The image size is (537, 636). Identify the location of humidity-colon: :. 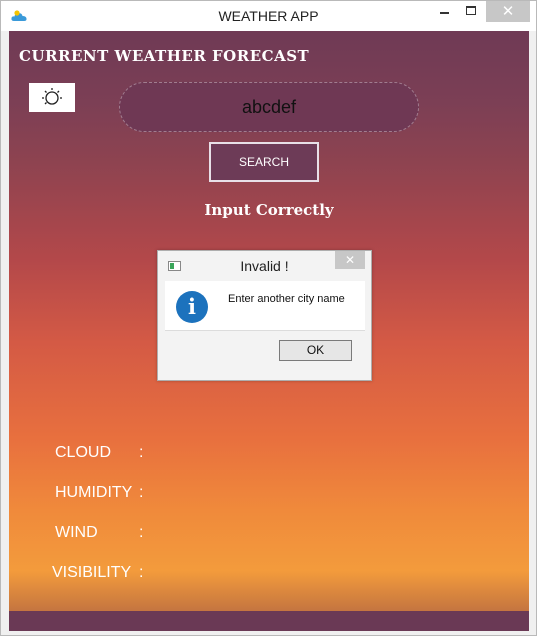
(141, 492).